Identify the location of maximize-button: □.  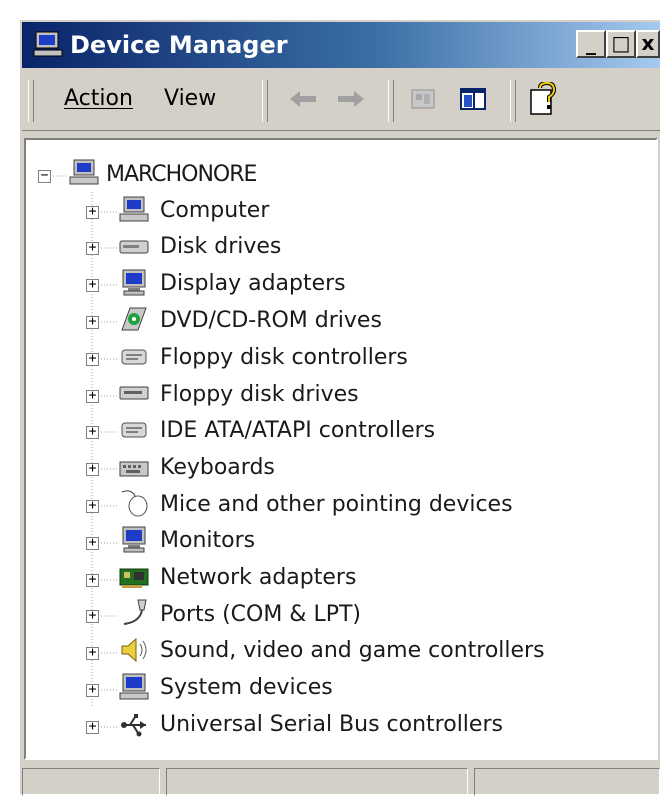
(621, 44).